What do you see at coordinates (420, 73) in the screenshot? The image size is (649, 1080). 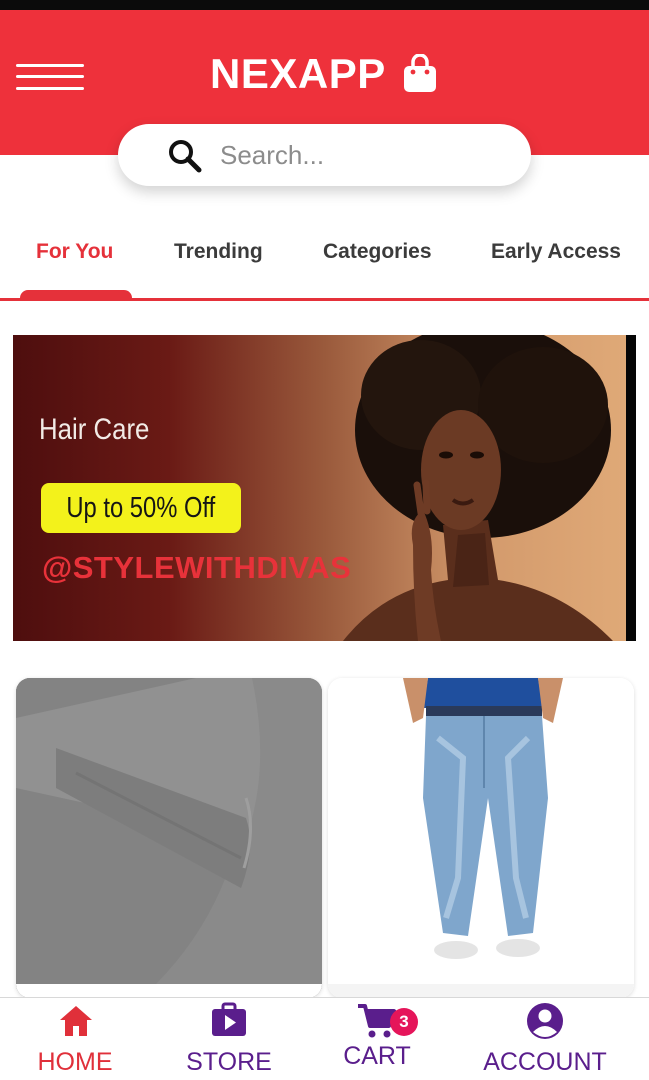 I see `shopping-bag-icon` at bounding box center [420, 73].